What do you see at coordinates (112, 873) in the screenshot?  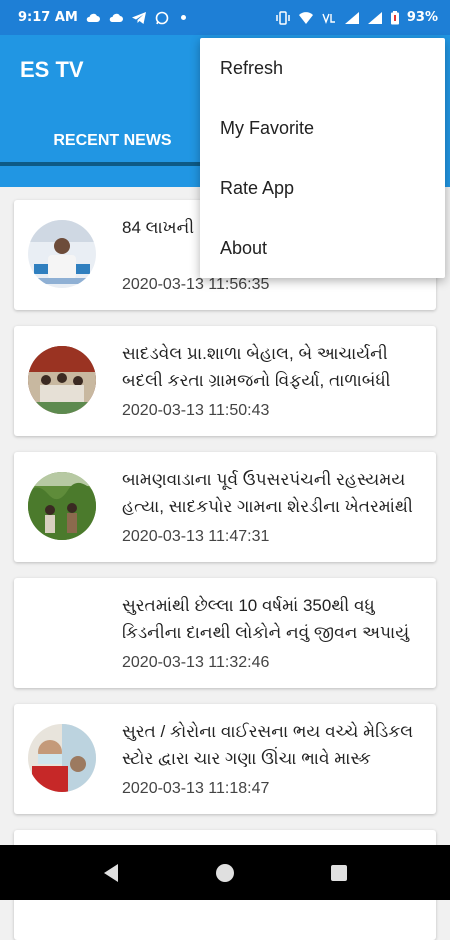 I see `back-icon` at bounding box center [112, 873].